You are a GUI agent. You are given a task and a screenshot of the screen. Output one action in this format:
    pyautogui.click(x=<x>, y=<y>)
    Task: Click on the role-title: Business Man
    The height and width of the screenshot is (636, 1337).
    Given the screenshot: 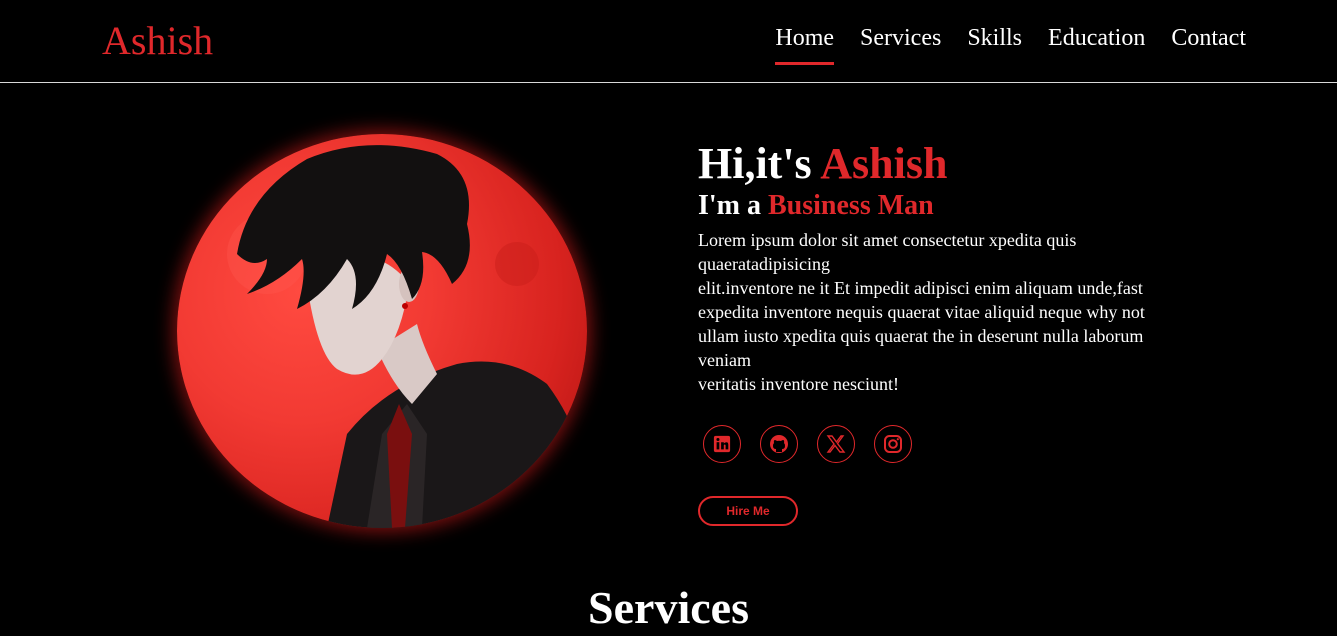 What is the action you would take?
    pyautogui.click(x=851, y=205)
    